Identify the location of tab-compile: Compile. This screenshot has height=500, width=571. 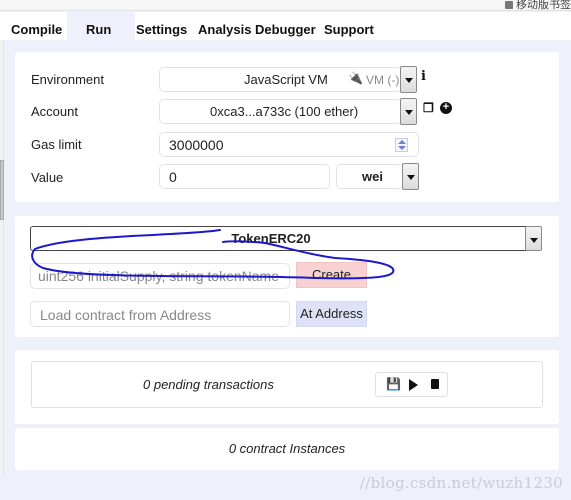
(36, 26).